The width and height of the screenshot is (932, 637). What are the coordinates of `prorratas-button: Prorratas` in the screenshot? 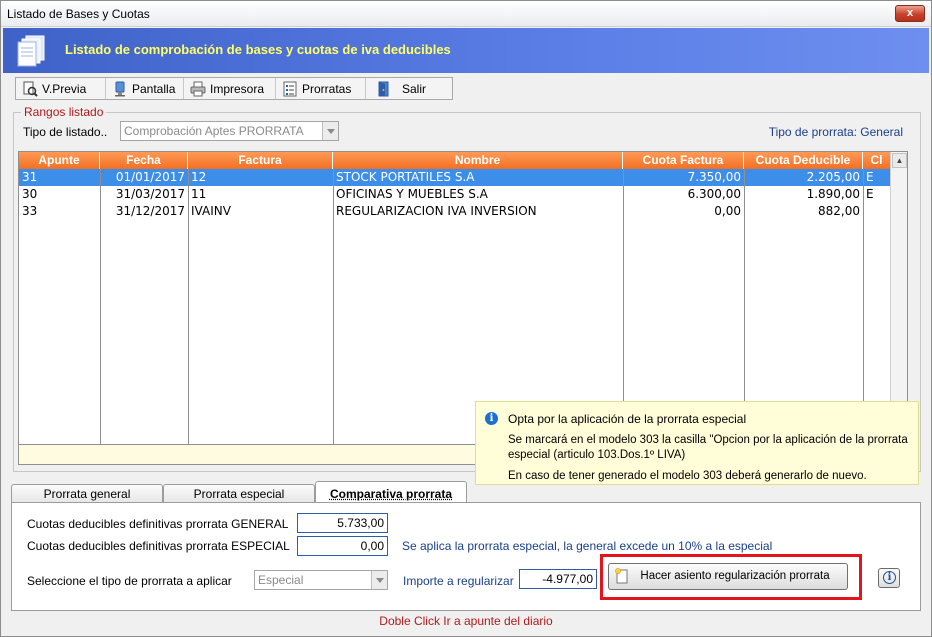 It's located at (321, 88).